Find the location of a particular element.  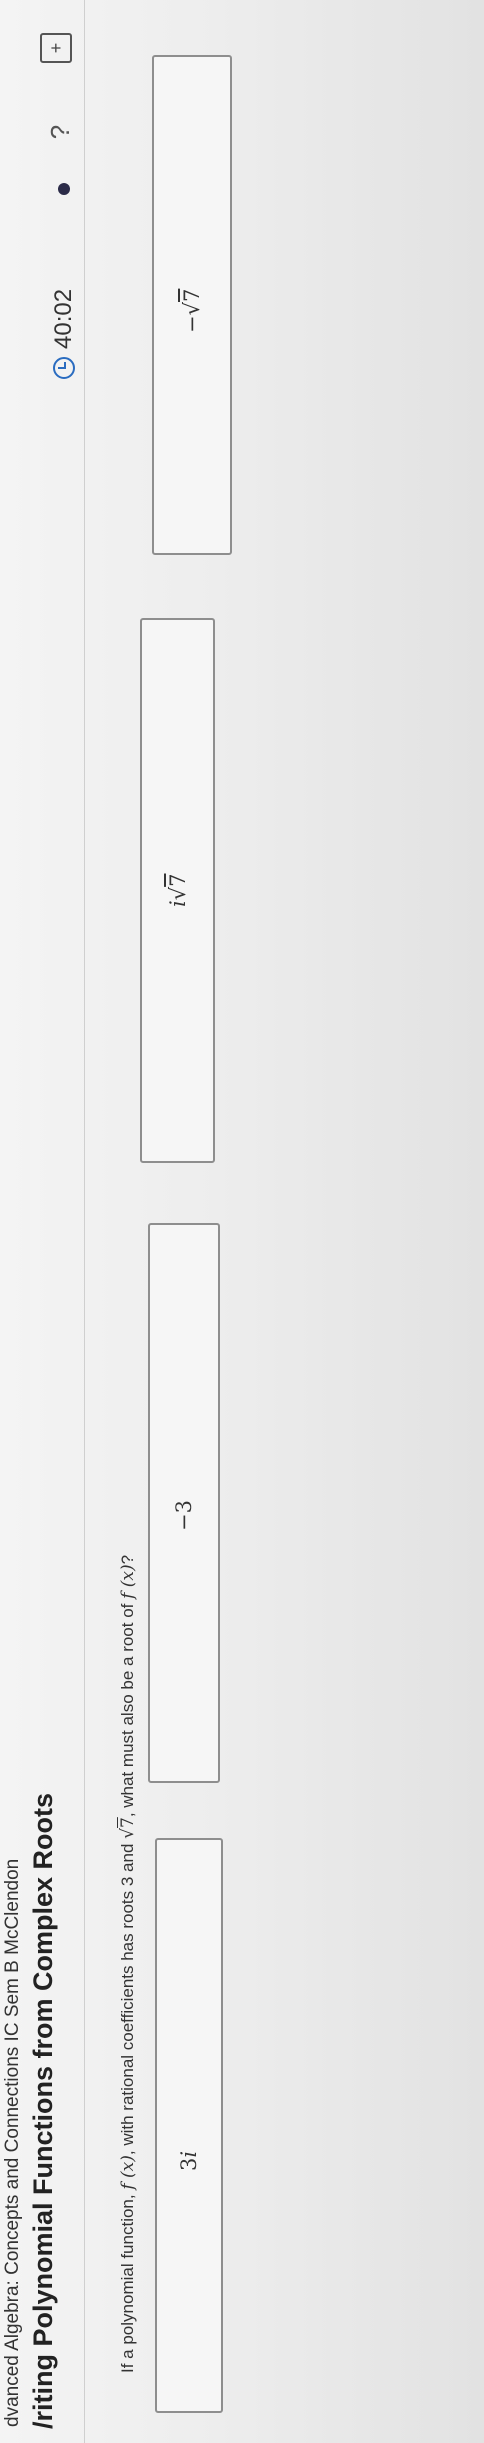

question-part1: If a polynomial function, is located at coordinates (127, 2281).